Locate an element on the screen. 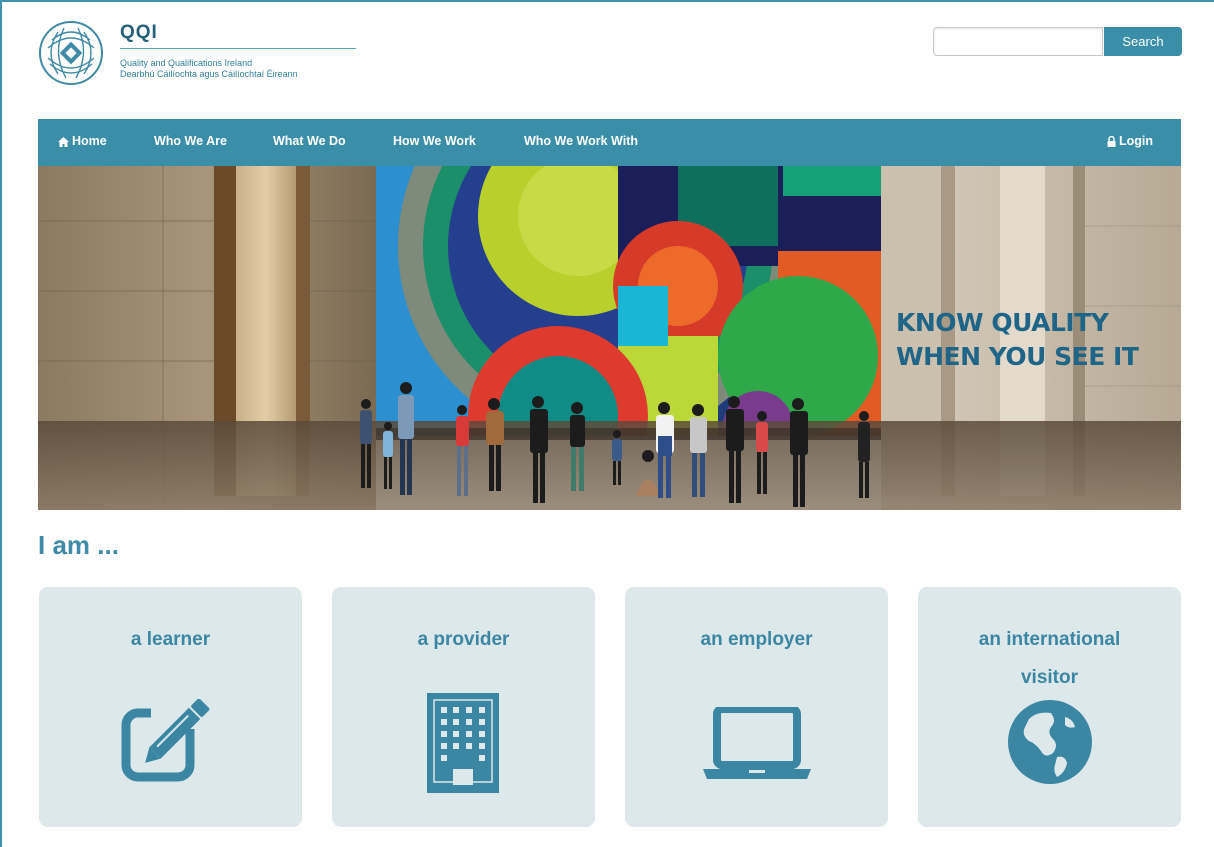 The image size is (1214, 847). edit-icon is located at coordinates (171, 740).